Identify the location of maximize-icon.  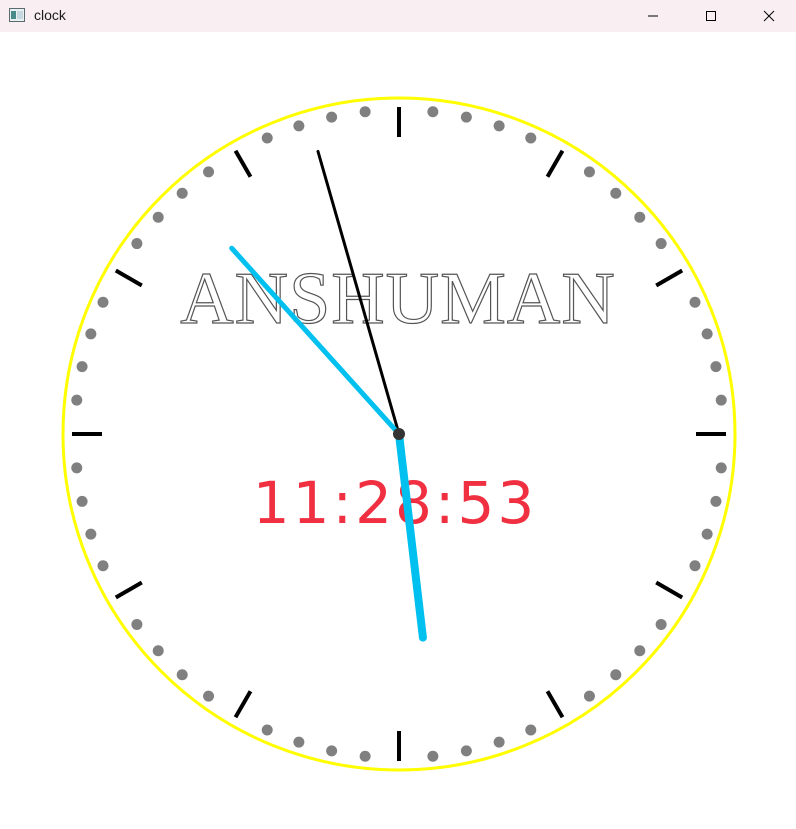
(711, 16).